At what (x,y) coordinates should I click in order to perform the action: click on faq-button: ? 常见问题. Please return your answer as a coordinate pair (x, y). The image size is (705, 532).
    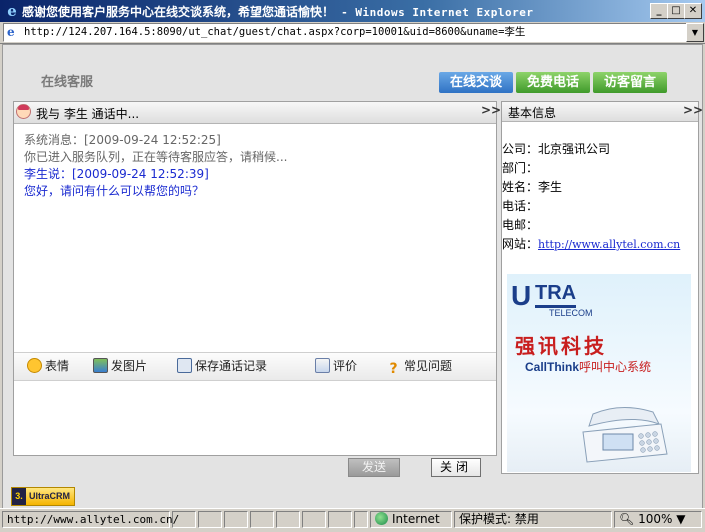
    Looking at the image, I should click on (419, 367).